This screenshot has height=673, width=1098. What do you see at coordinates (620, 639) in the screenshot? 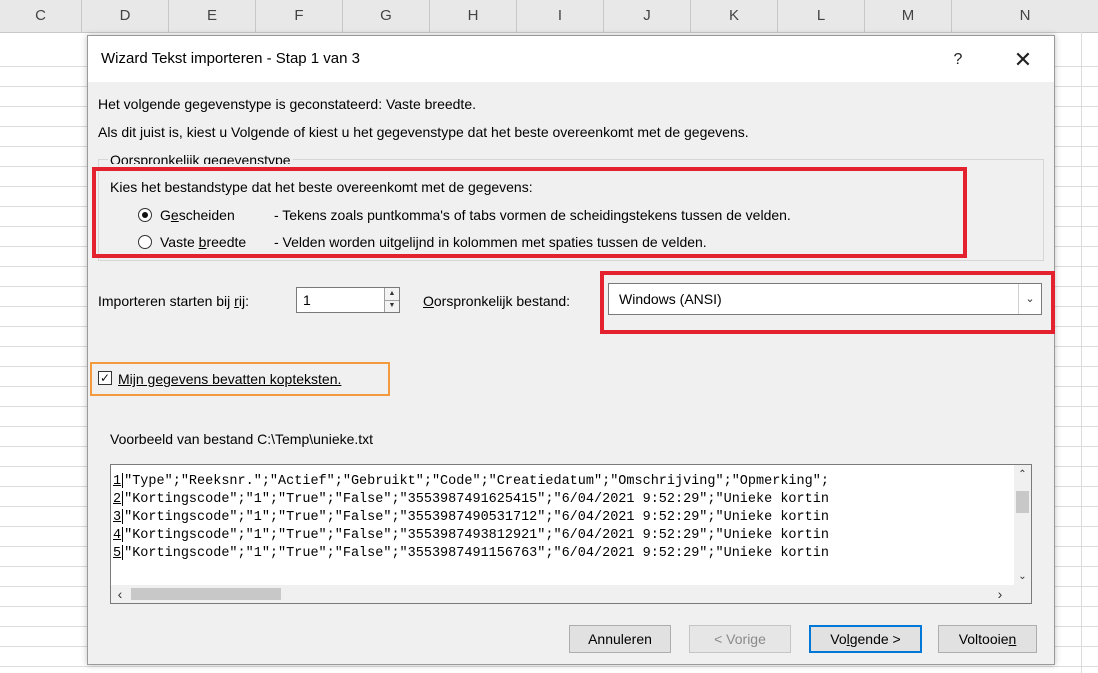
I see `cancel-button: Annuleren` at bounding box center [620, 639].